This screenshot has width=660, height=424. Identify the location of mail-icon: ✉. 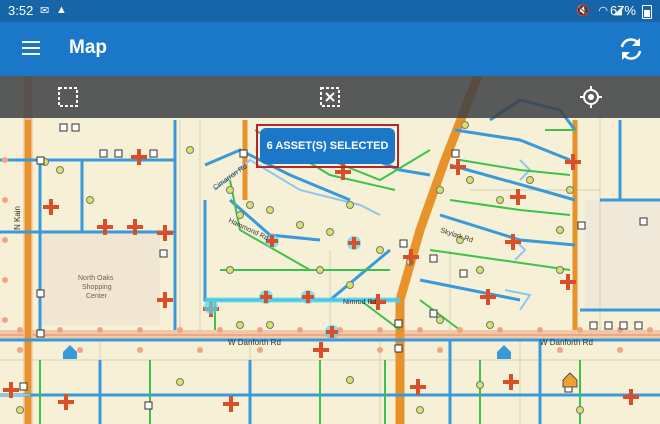
(45, 11).